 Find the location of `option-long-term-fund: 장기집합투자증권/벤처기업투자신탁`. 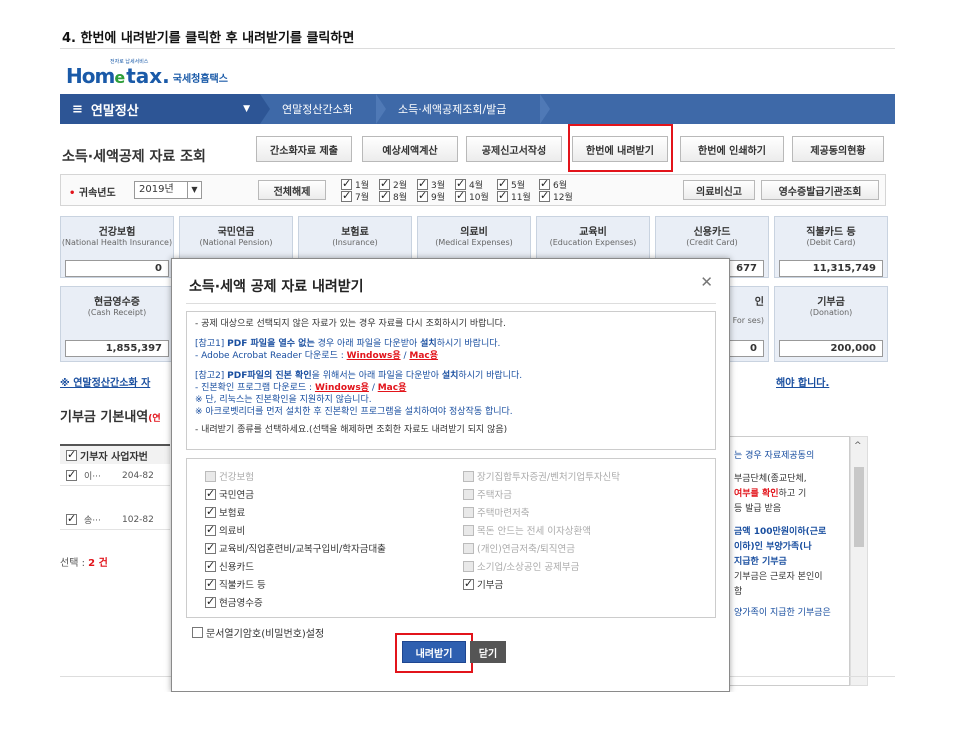

option-long-term-fund: 장기집합투자증권/벤처기업투자신탁 is located at coordinates (541, 476).